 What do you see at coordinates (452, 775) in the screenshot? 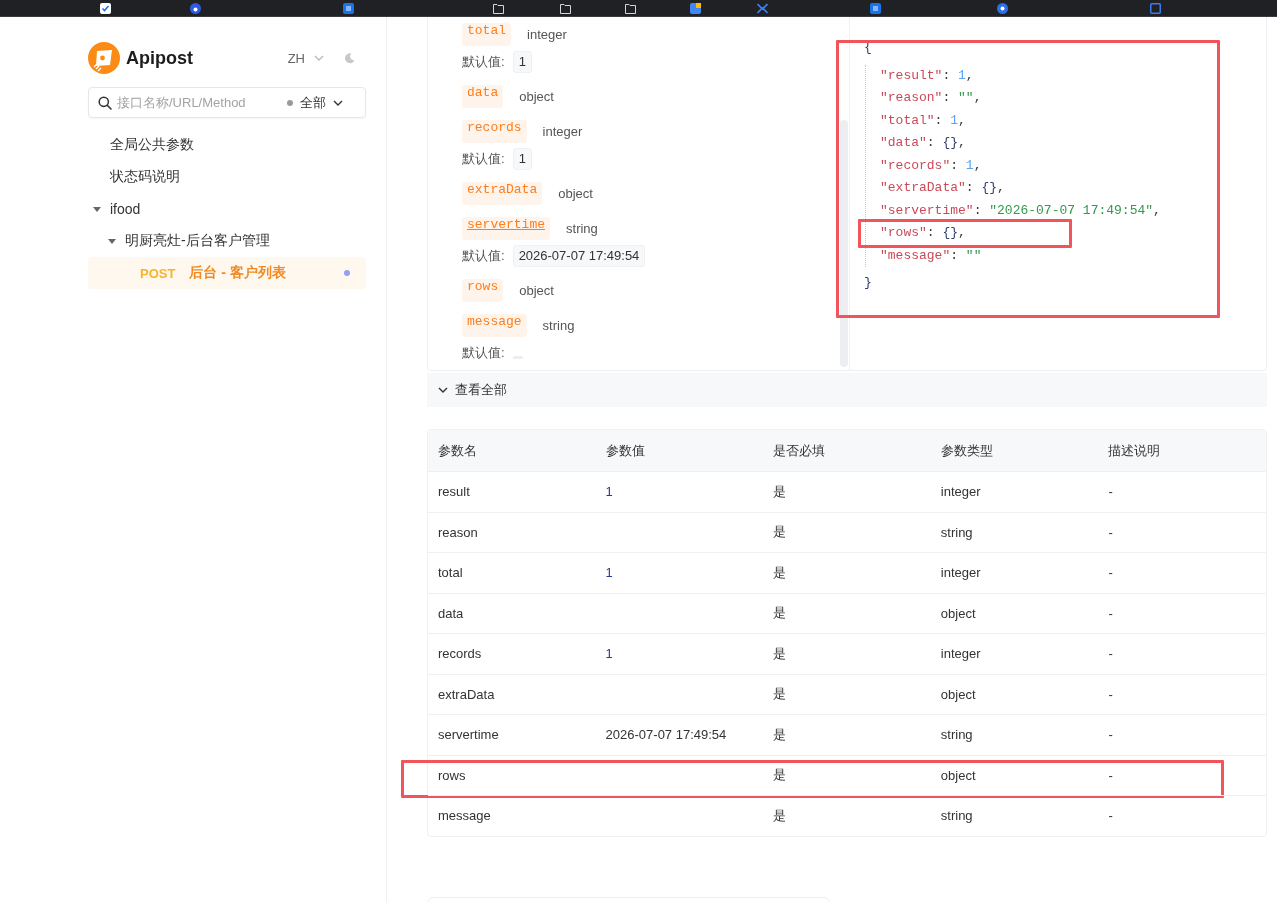
I see `table-cell-text: rows` at bounding box center [452, 775].